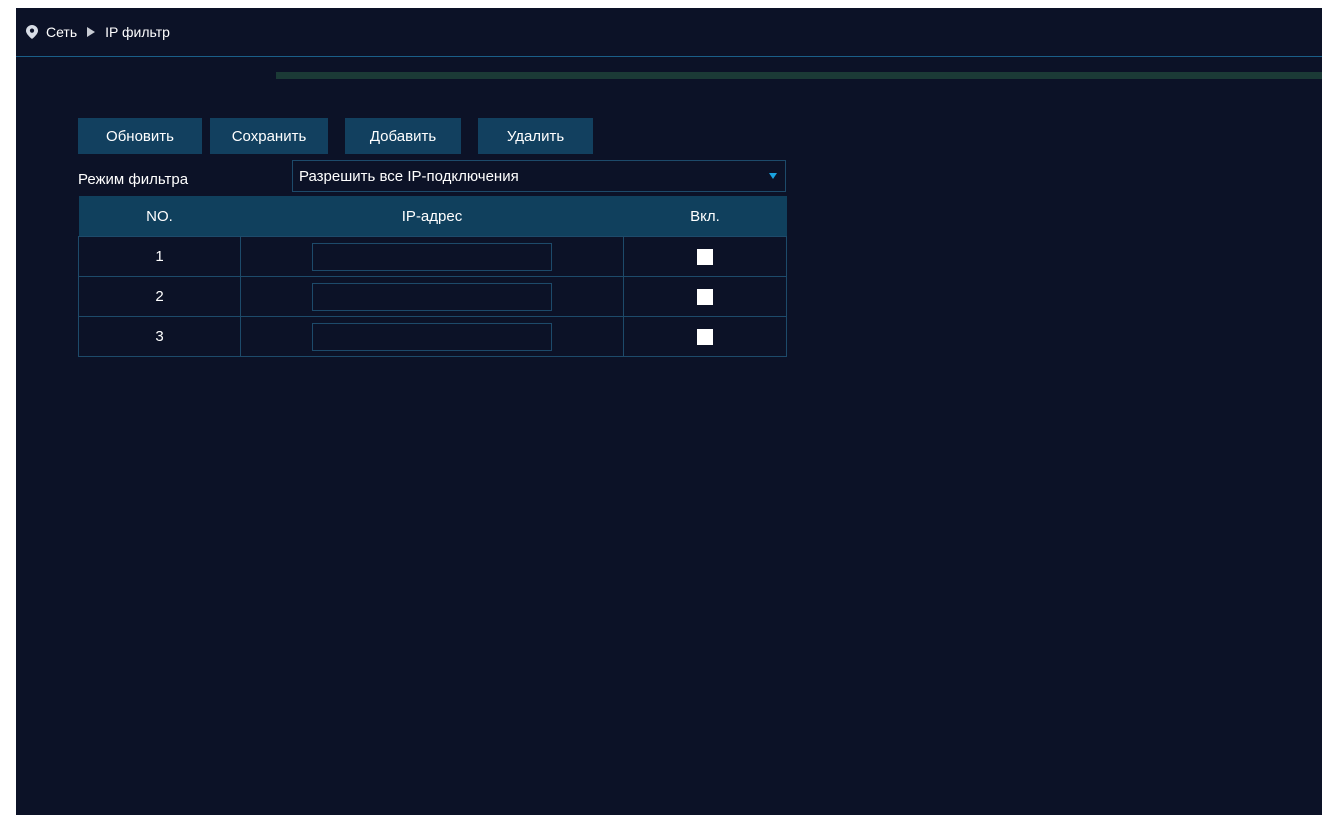 This screenshot has height=815, width=1322. I want to click on refresh-button: Обновить, so click(140, 136).